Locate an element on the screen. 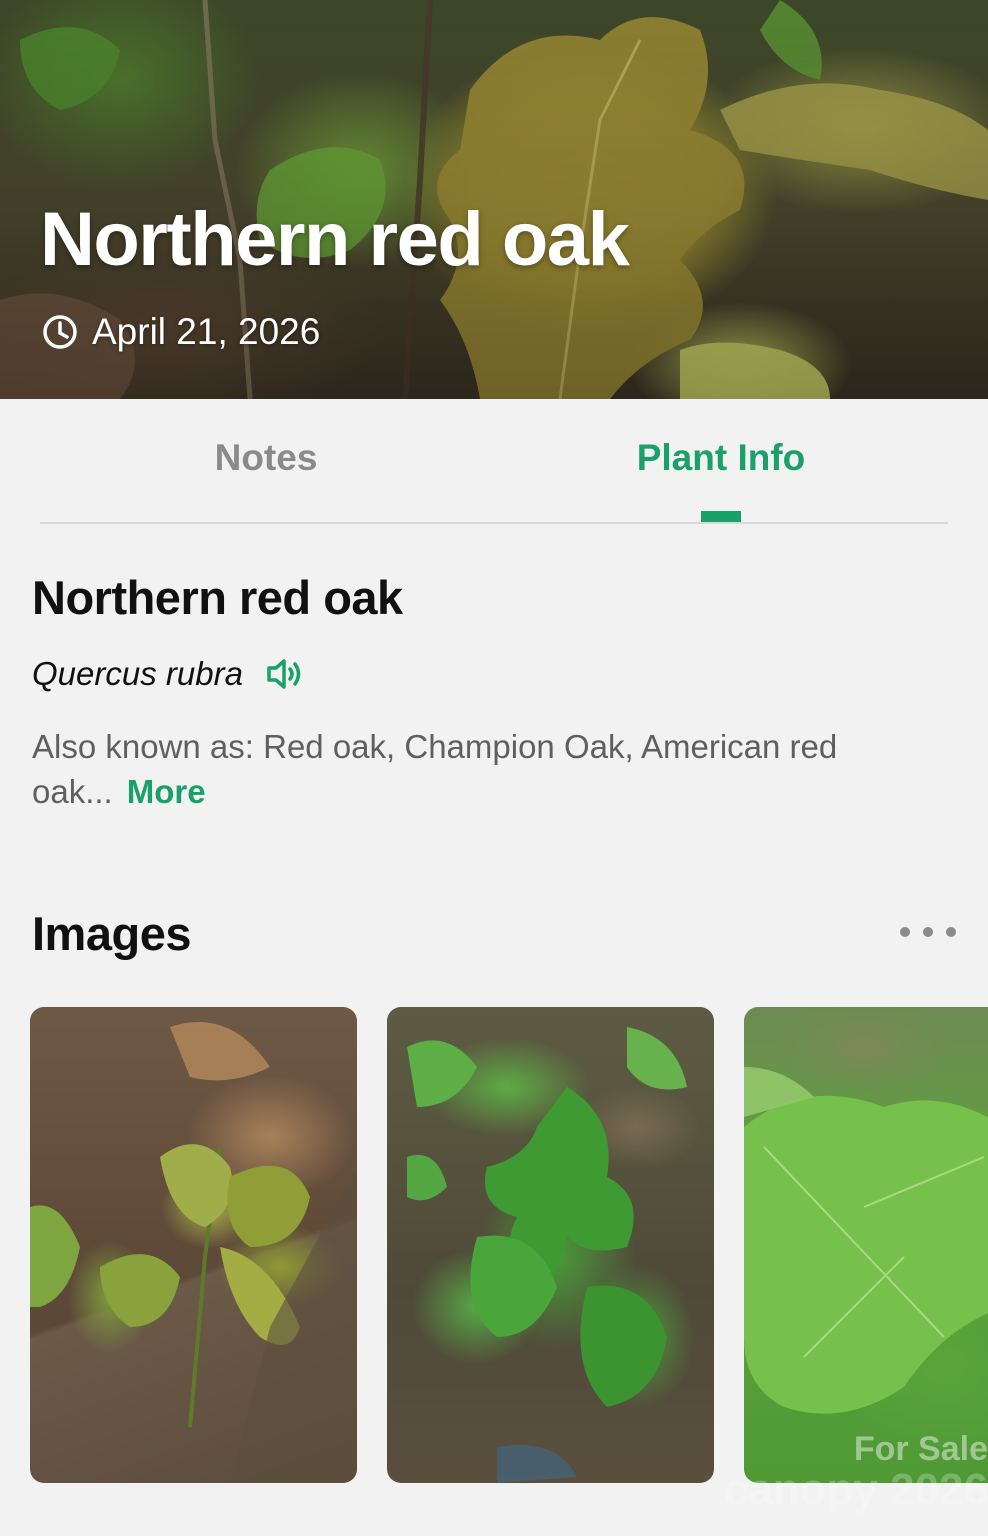  images-section-title: Images is located at coordinates (111, 933).